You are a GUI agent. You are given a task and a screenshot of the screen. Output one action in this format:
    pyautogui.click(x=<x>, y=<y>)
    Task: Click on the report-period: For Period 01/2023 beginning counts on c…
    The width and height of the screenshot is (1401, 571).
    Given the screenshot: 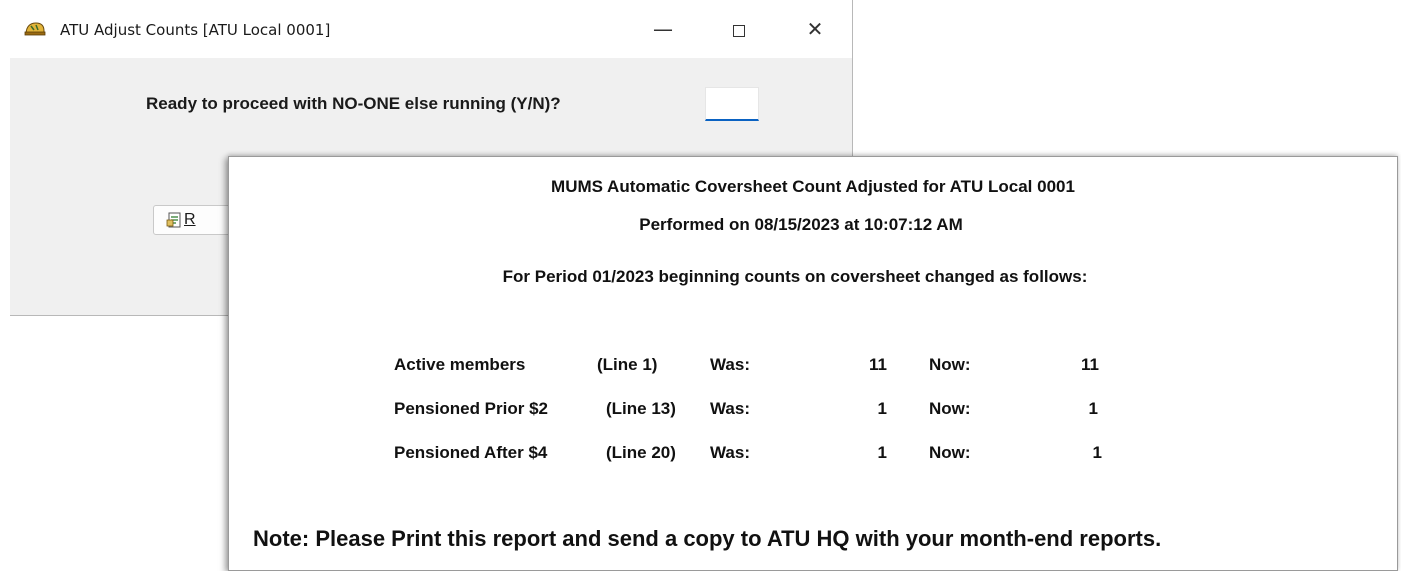 What is the action you would take?
    pyautogui.click(x=795, y=276)
    